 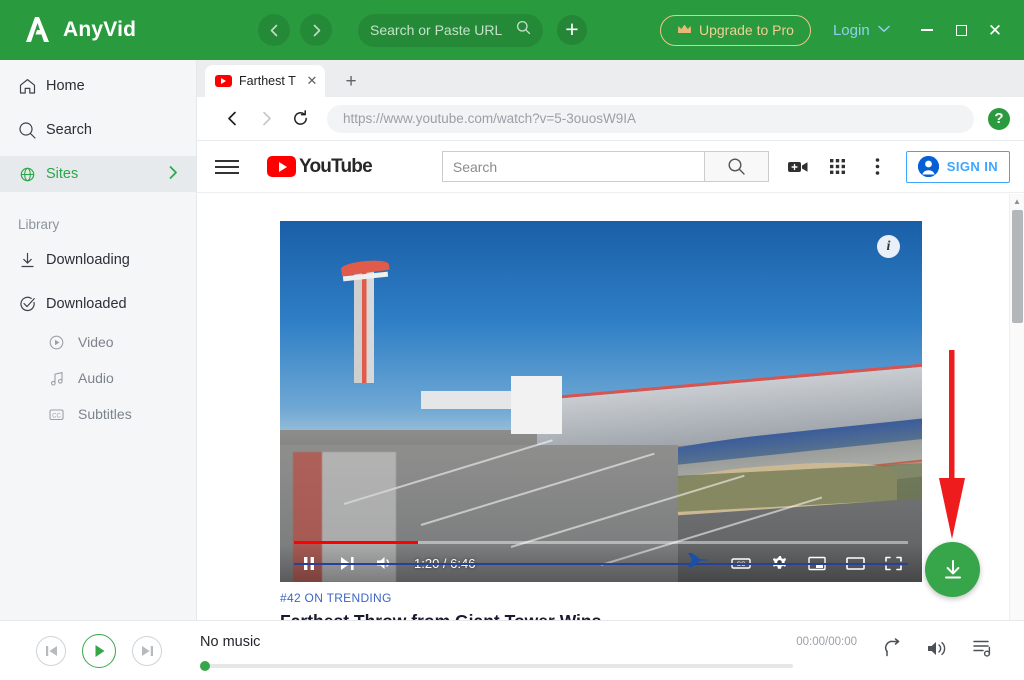 I want to click on crown-icon, so click(x=684, y=30).